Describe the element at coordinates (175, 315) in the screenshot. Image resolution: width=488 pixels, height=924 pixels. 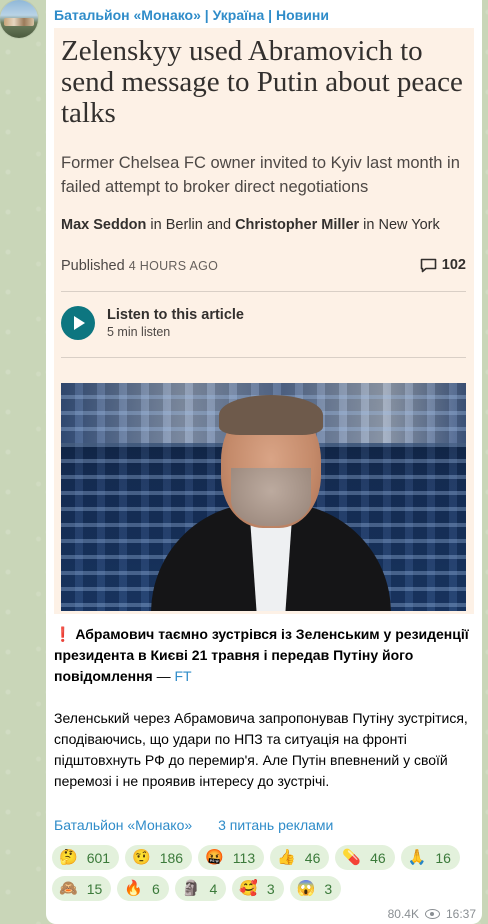
I see `listen-title: Listen to this article` at that location.